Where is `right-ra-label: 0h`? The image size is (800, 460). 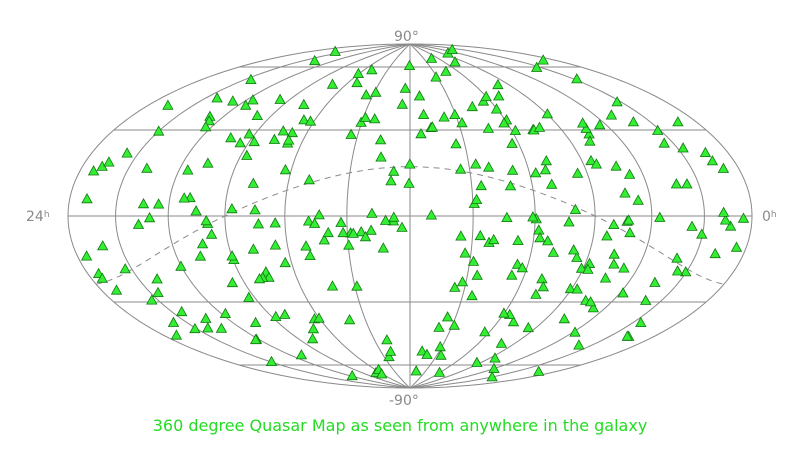
right-ra-label: 0h is located at coordinates (769, 217).